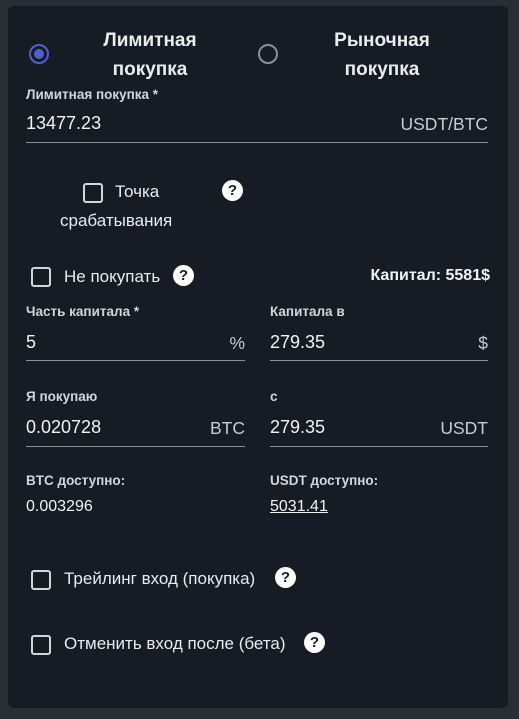 The width and height of the screenshot is (519, 719). I want to click on cancel-entry-help-icon: ?, so click(314, 642).